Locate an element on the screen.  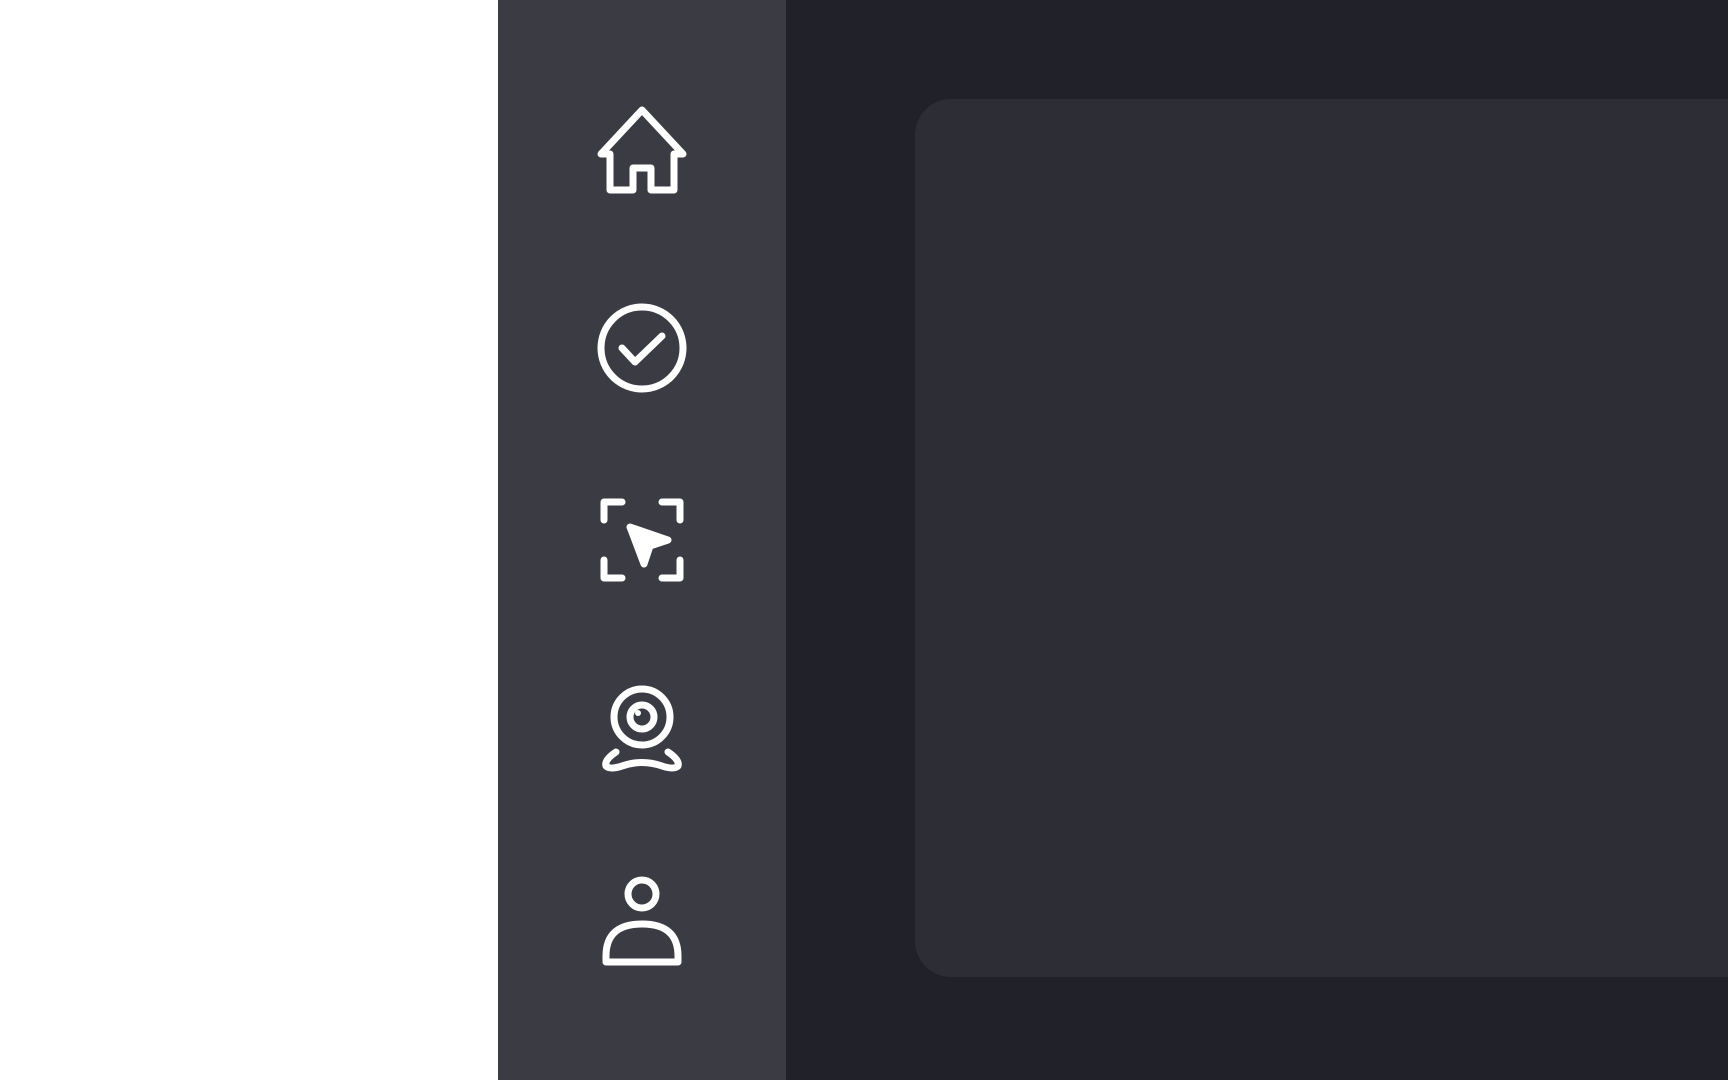
sidebar-item-home is located at coordinates (642, 154).